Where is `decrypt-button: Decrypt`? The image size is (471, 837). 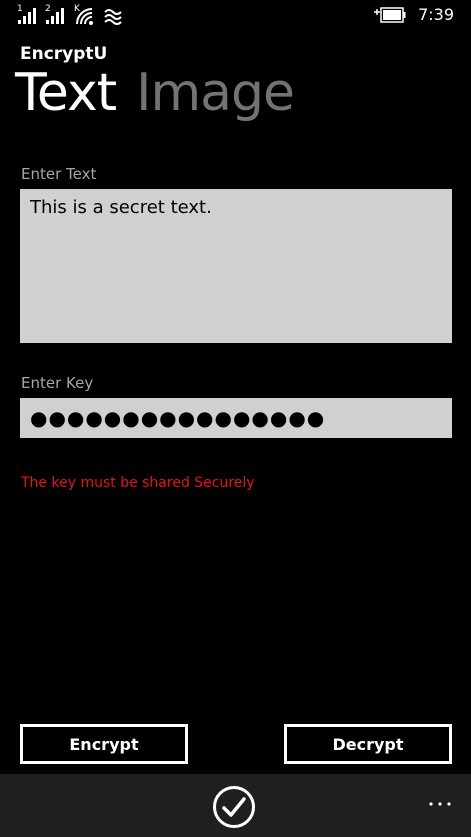
decrypt-button: Decrypt is located at coordinates (368, 744).